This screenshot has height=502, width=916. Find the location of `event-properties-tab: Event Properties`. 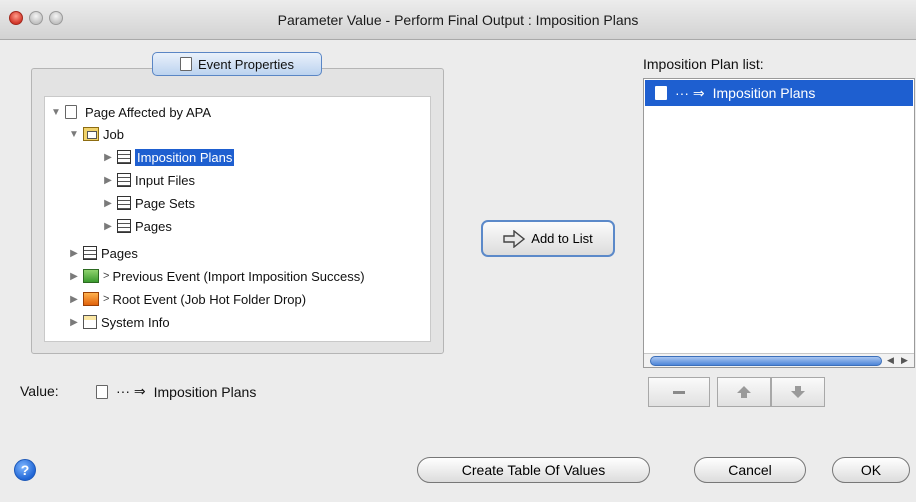

event-properties-tab: Event Properties is located at coordinates (237, 64).